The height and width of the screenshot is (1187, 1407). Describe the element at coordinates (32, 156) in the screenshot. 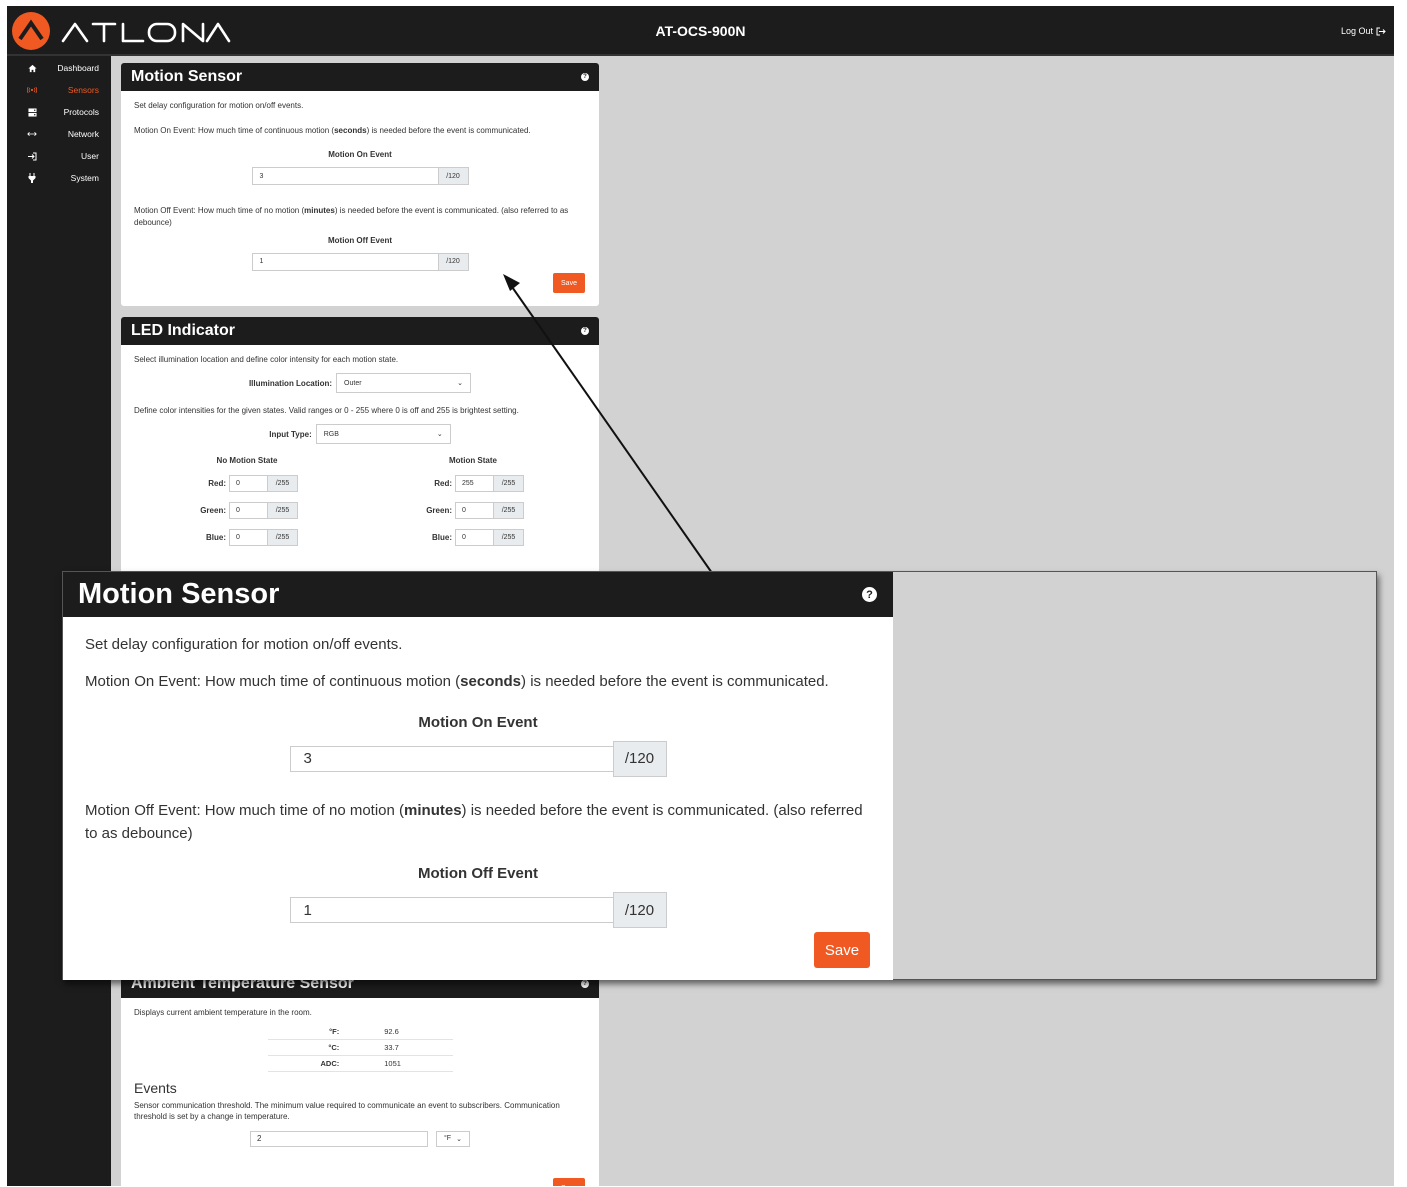

I see `login-icon` at that location.